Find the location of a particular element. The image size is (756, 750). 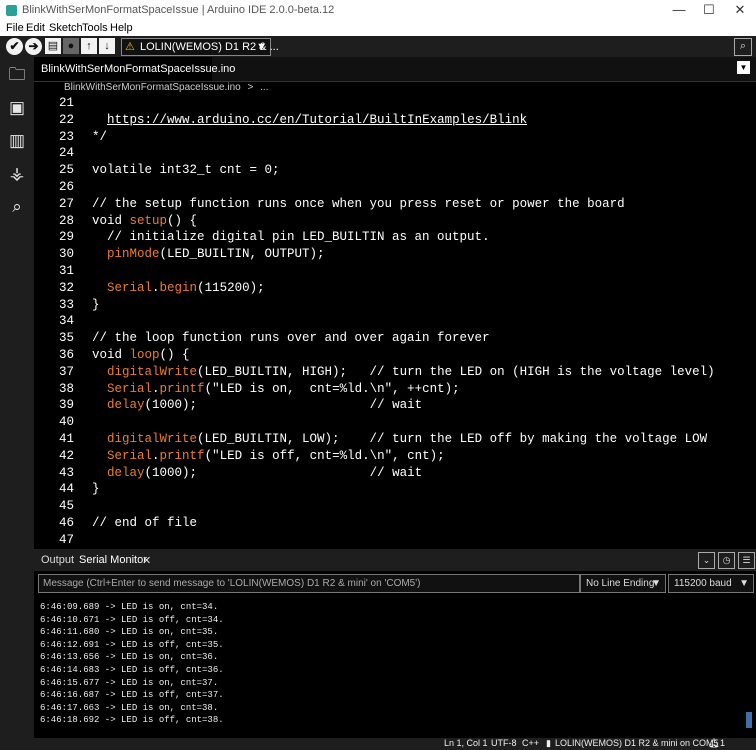

tab-output: Output is located at coordinates (57, 560).